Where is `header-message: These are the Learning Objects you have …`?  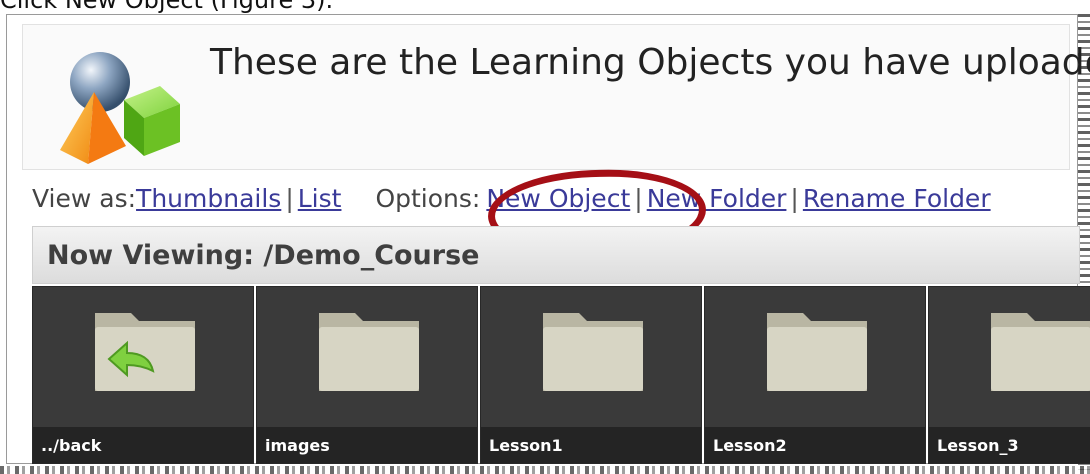 header-message: These are the Learning Objects you have … is located at coordinates (650, 62).